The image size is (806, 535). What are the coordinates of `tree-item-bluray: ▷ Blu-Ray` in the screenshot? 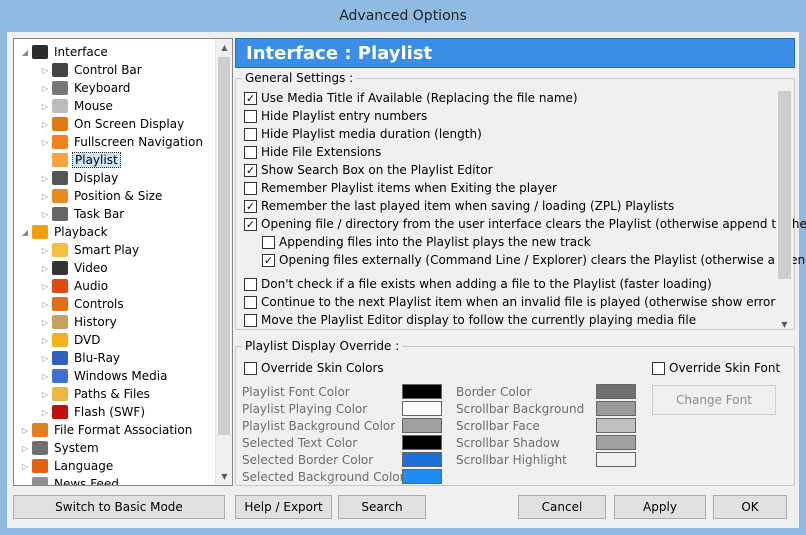 It's located at (81, 358).